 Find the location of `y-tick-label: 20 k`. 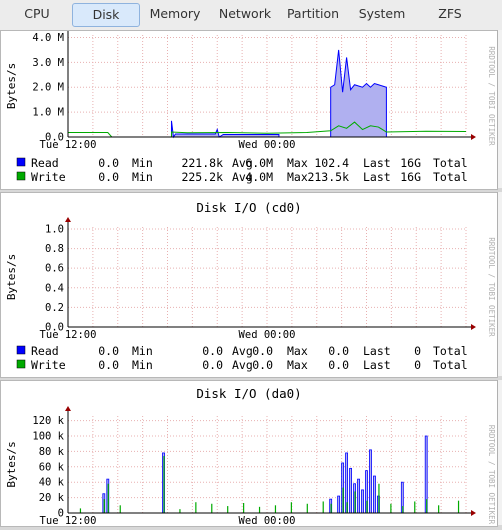

y-tick-label: 20 k is located at coordinates (52, 498).